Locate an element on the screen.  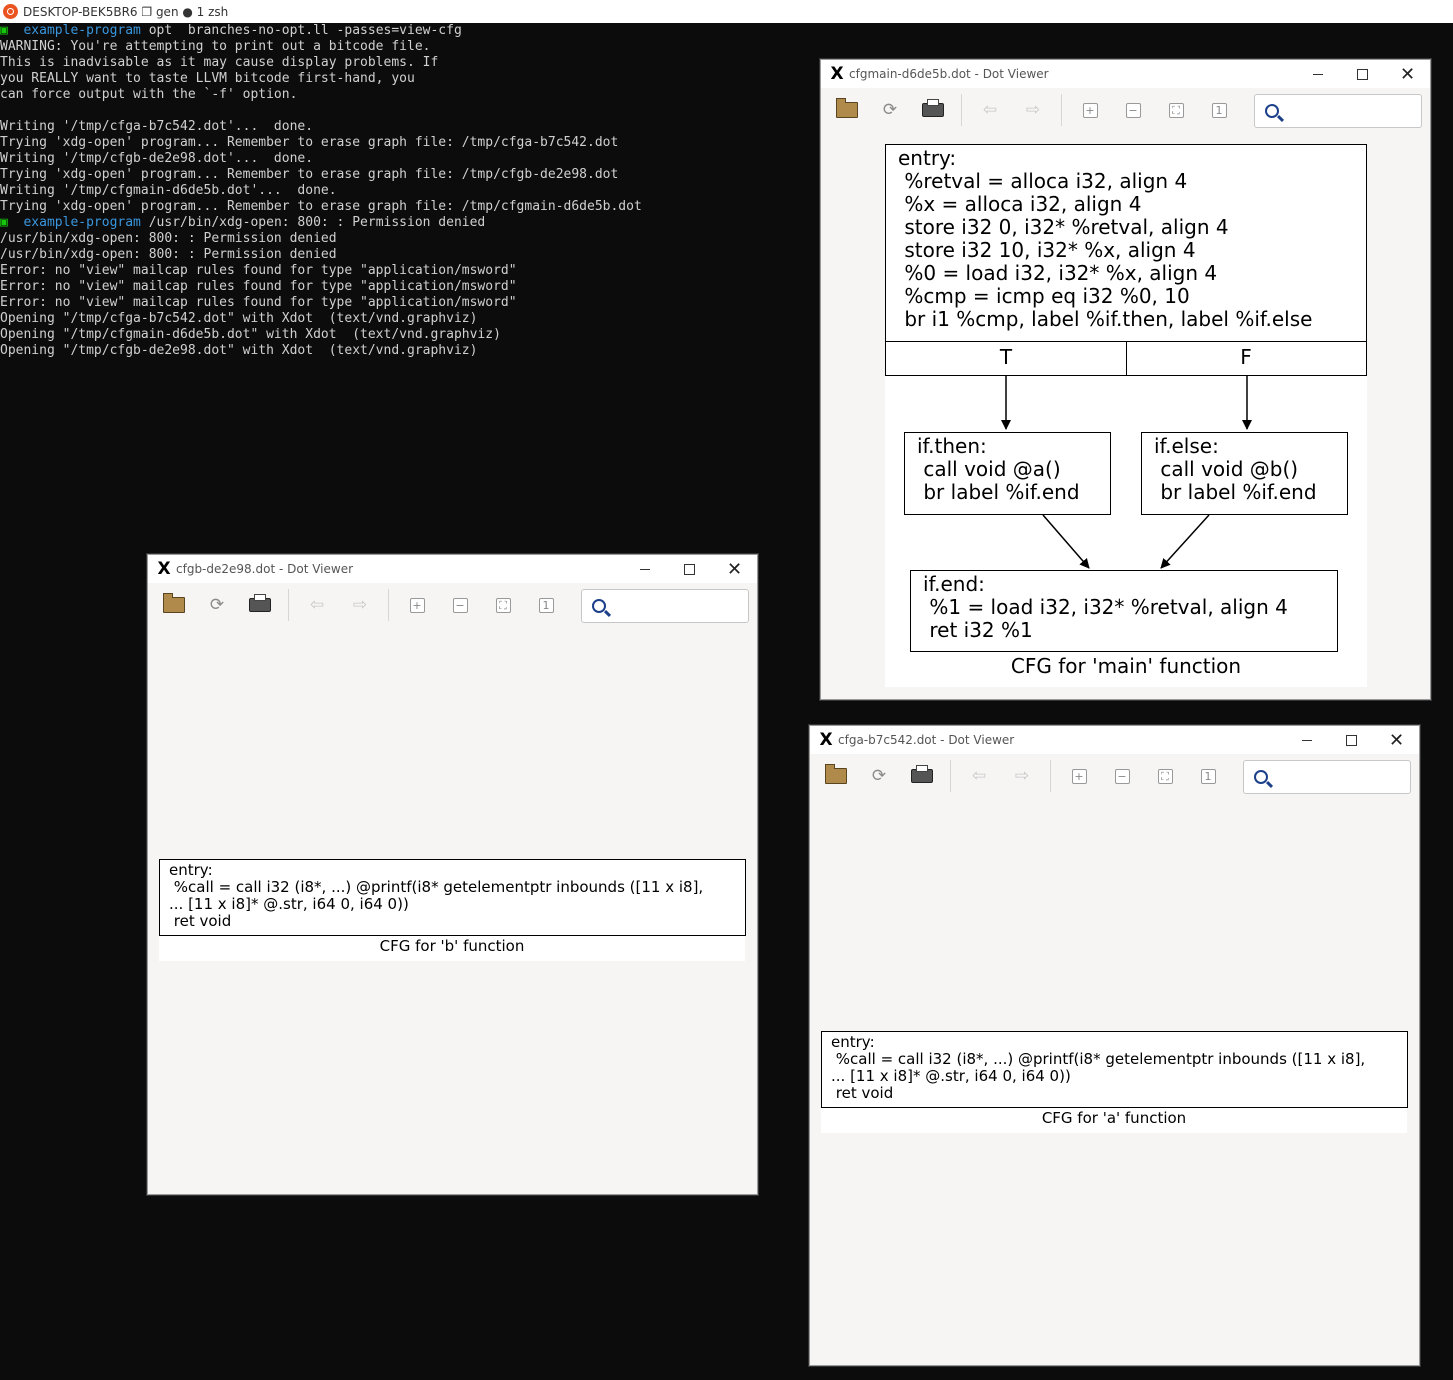
zoom-fit-icon: ⛶ is located at coordinates (1165, 776).